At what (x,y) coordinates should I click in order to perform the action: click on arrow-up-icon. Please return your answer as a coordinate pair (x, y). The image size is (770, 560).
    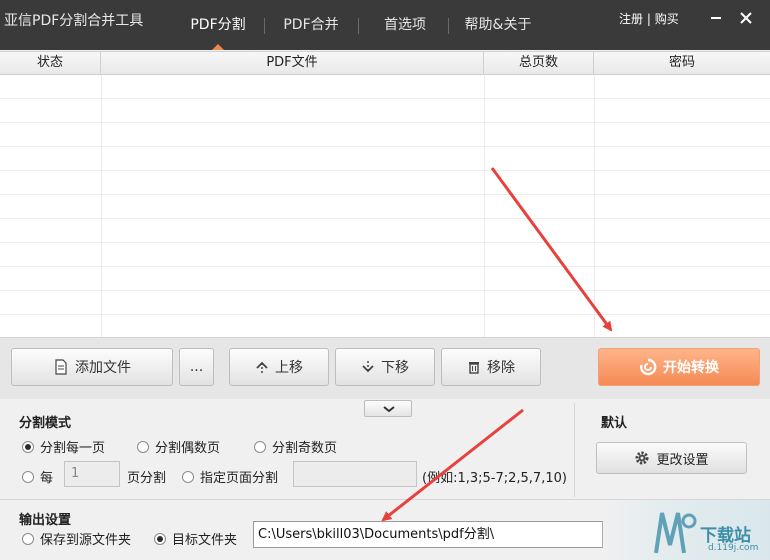
    Looking at the image, I should click on (262, 367).